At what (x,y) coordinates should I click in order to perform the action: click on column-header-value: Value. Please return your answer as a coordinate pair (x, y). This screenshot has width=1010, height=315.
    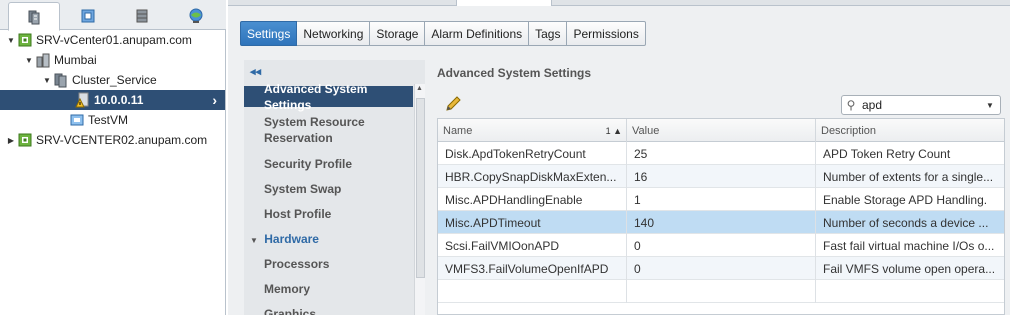
    Looking at the image, I should click on (721, 130).